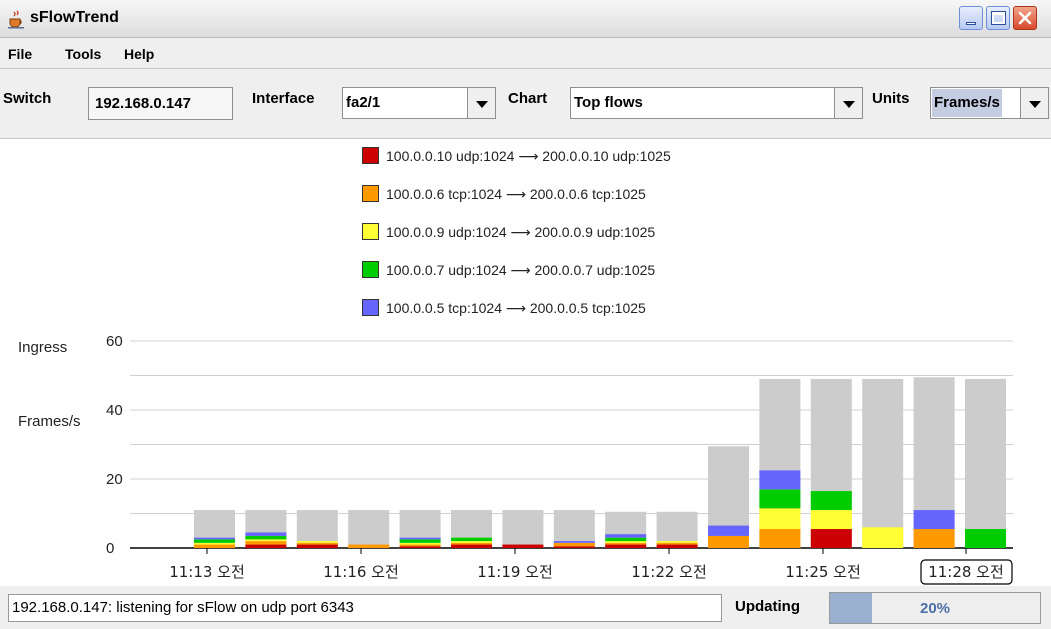  I want to click on close-button, so click(1025, 18).